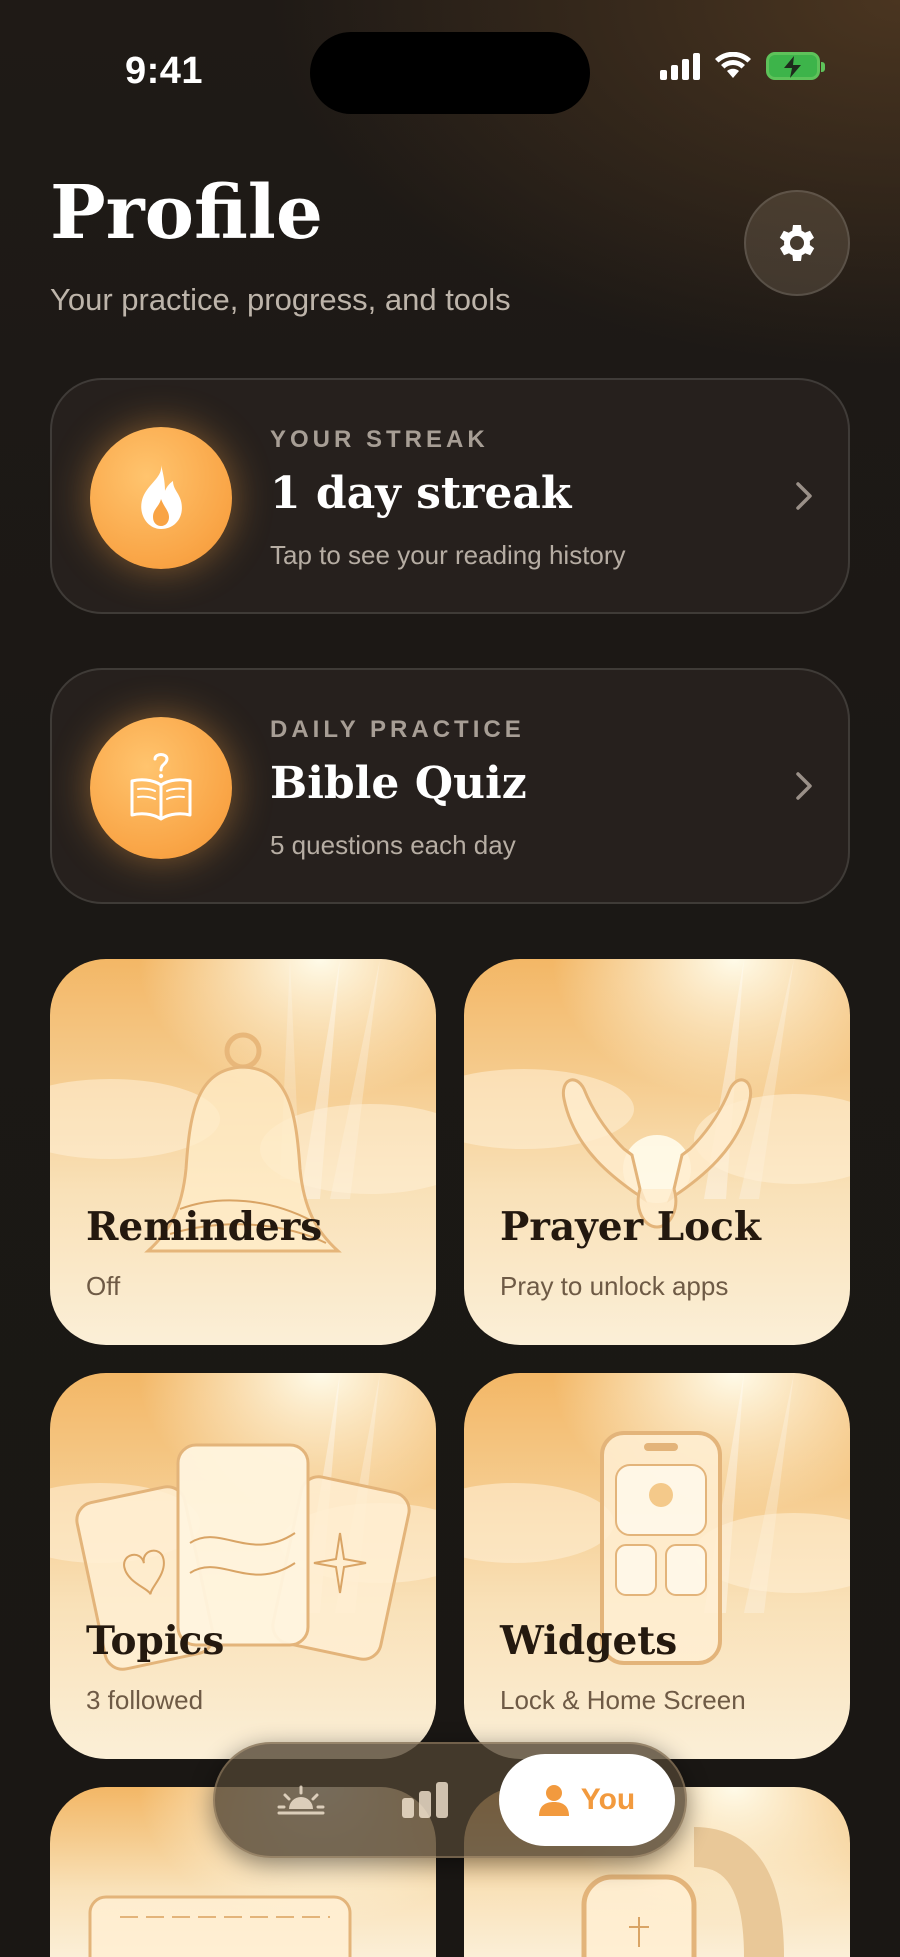 The image size is (900, 1957). What do you see at coordinates (680, 66) in the screenshot?
I see `cellular-signal-icon` at bounding box center [680, 66].